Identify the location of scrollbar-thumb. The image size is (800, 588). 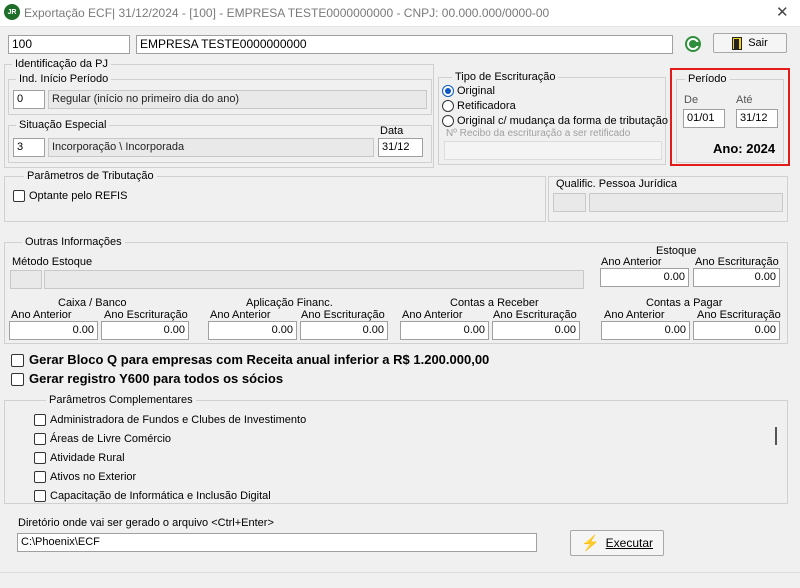
(776, 436).